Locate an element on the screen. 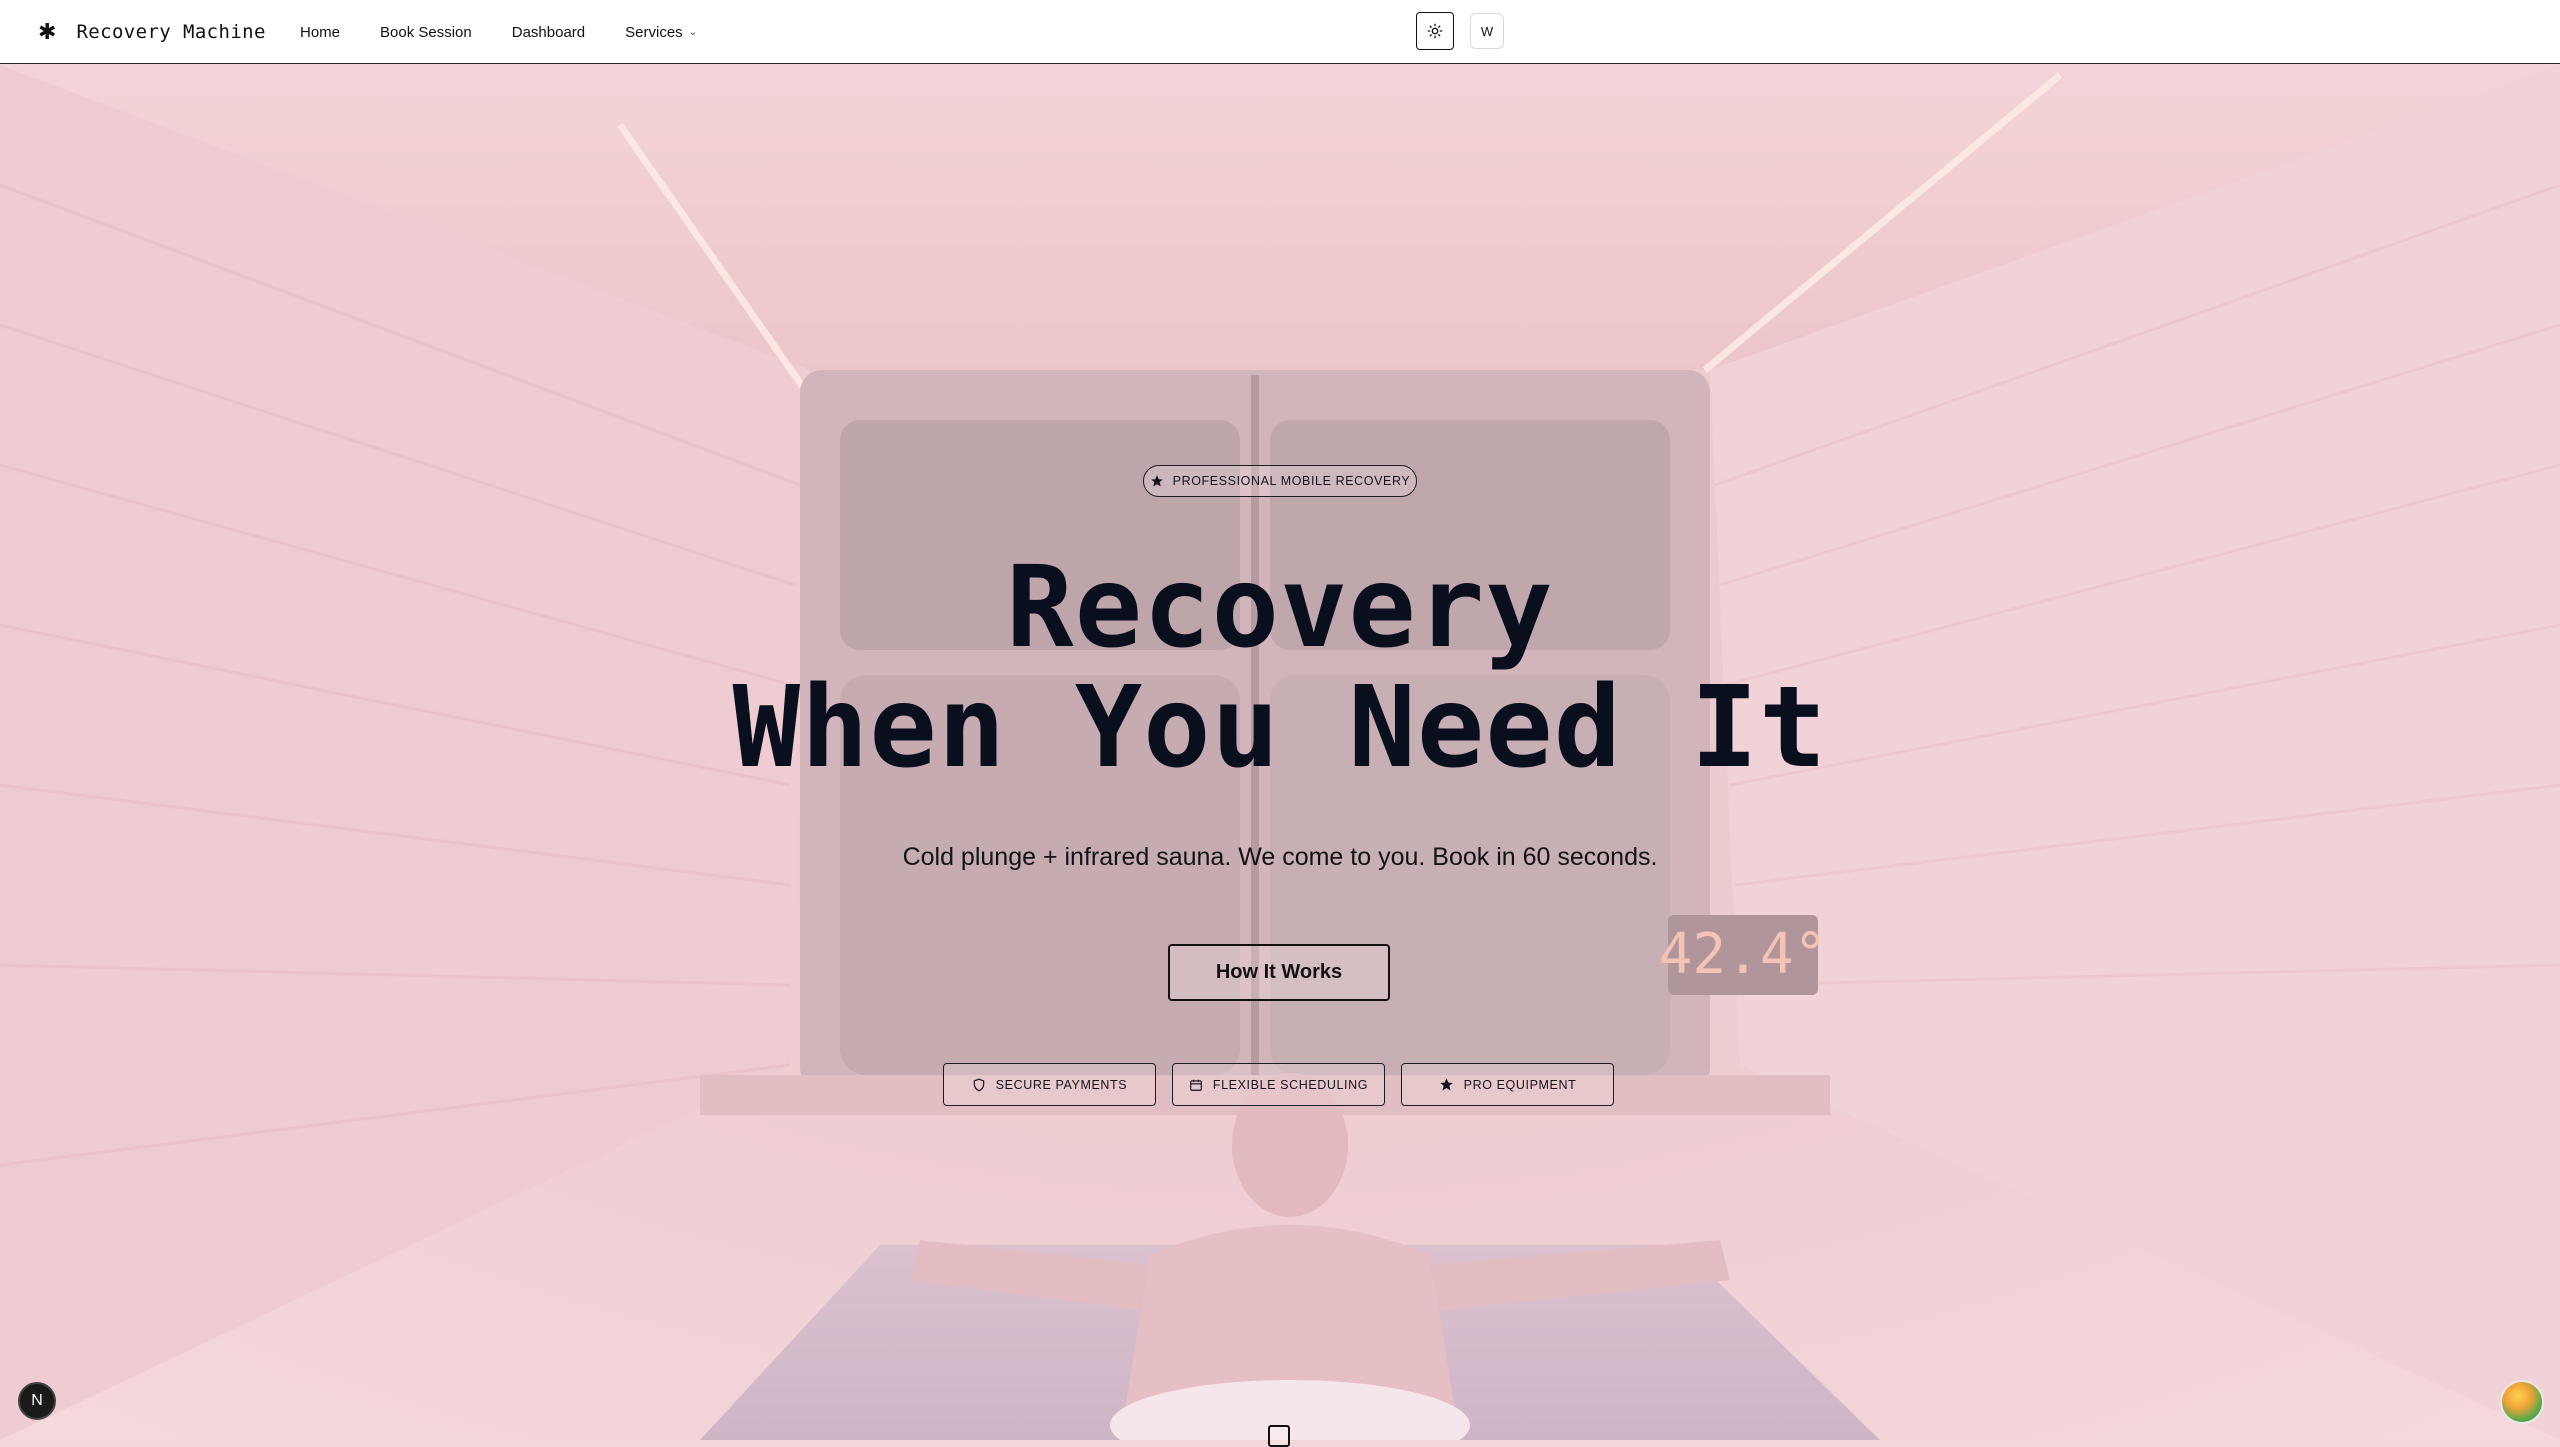 This screenshot has height=1447, width=2560. nav-book-session: Book Session is located at coordinates (426, 32).